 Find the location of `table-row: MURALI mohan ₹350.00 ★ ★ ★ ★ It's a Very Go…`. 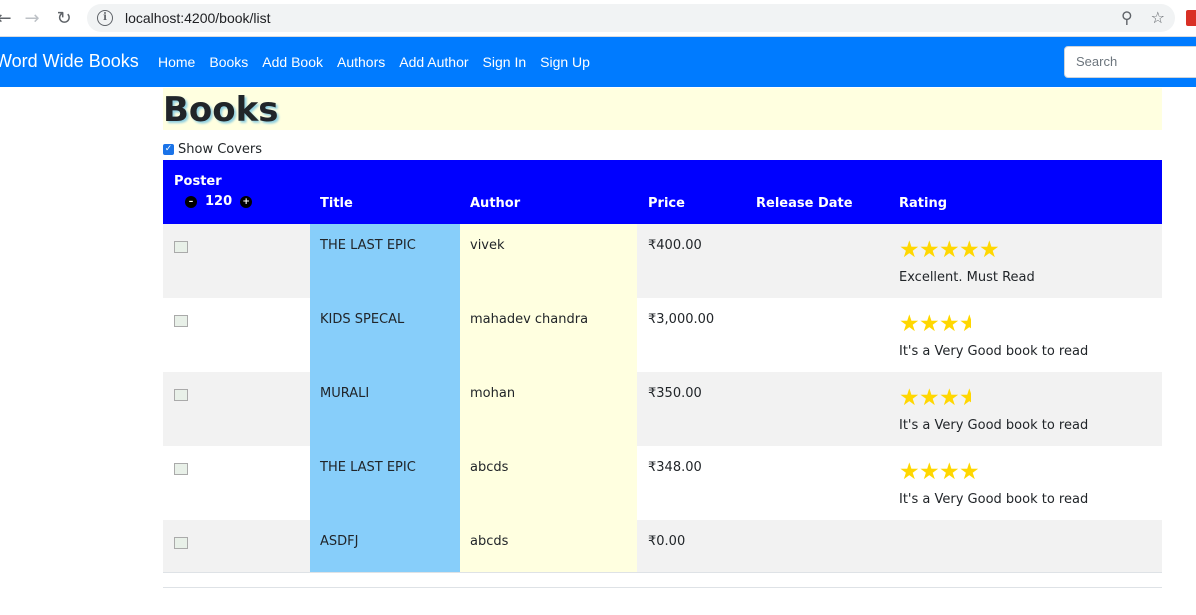

table-row: MURALI mohan ₹350.00 ★ ★ ★ ★ It's a Very Go… is located at coordinates (662, 409).